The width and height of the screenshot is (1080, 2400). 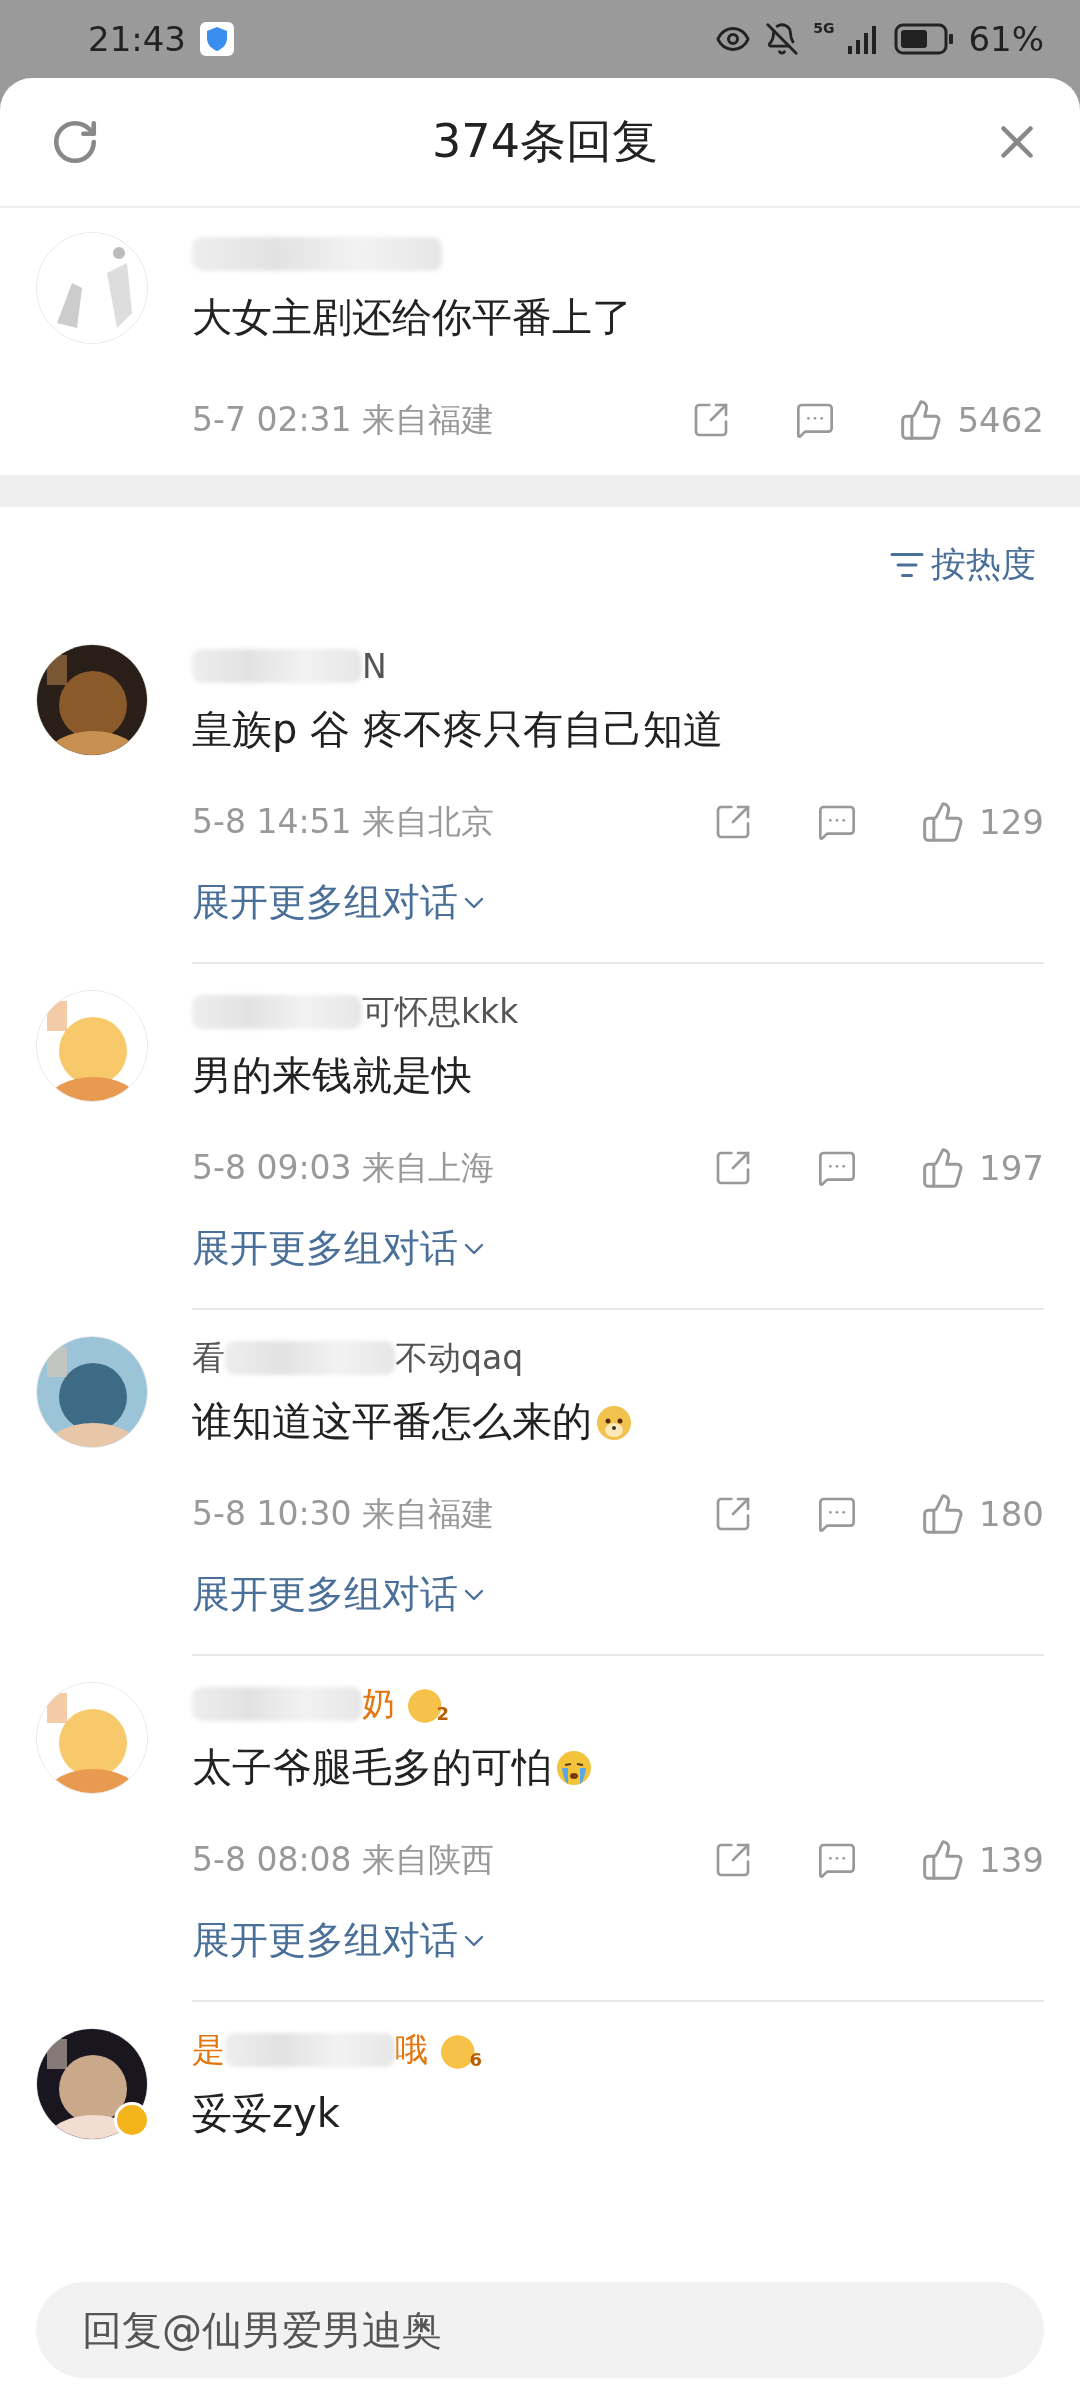 I want to click on clock: 21:43, so click(x=137, y=39).